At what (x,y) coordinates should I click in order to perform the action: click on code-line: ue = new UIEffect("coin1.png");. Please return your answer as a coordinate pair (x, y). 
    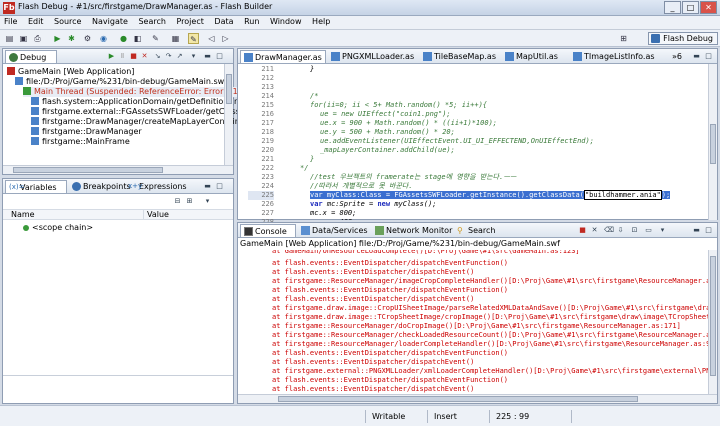
    Looking at the image, I should click on (367, 114).